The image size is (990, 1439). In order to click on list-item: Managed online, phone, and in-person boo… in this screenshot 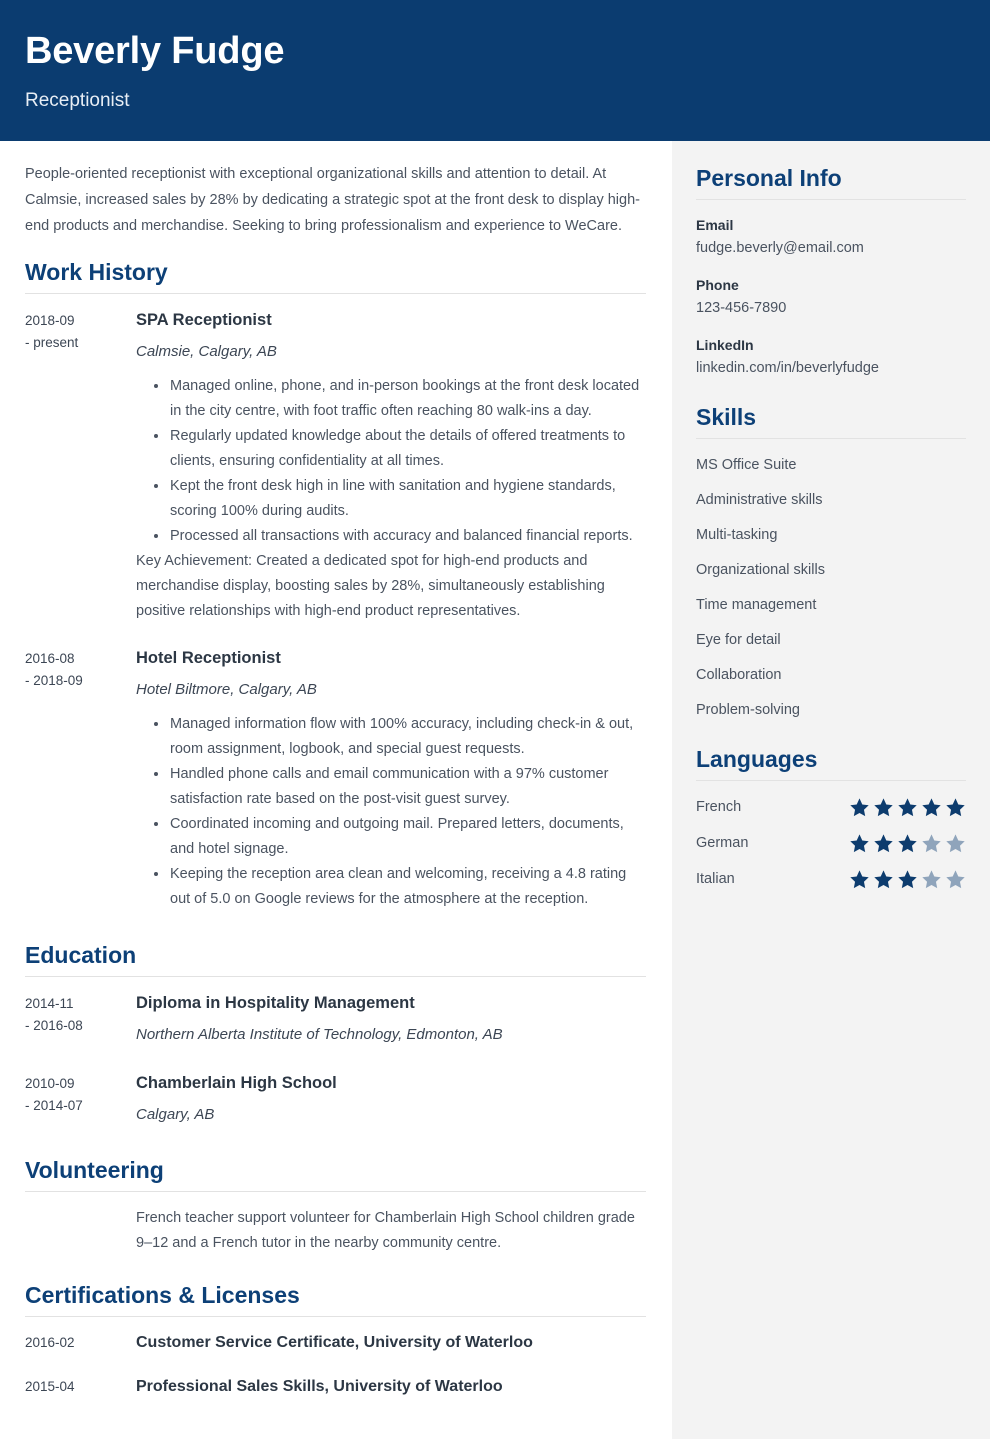, I will do `click(400, 399)`.